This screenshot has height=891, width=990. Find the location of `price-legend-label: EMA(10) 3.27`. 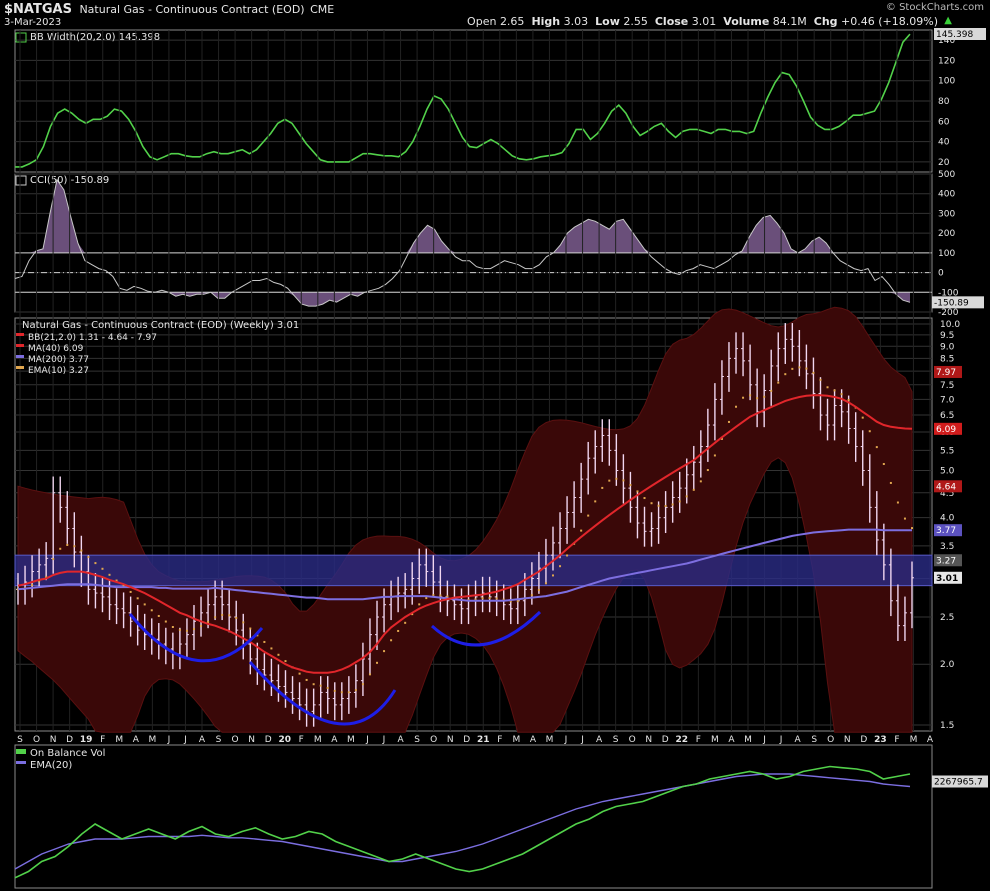

price-legend-label: EMA(10) 3.27 is located at coordinates (58, 371).